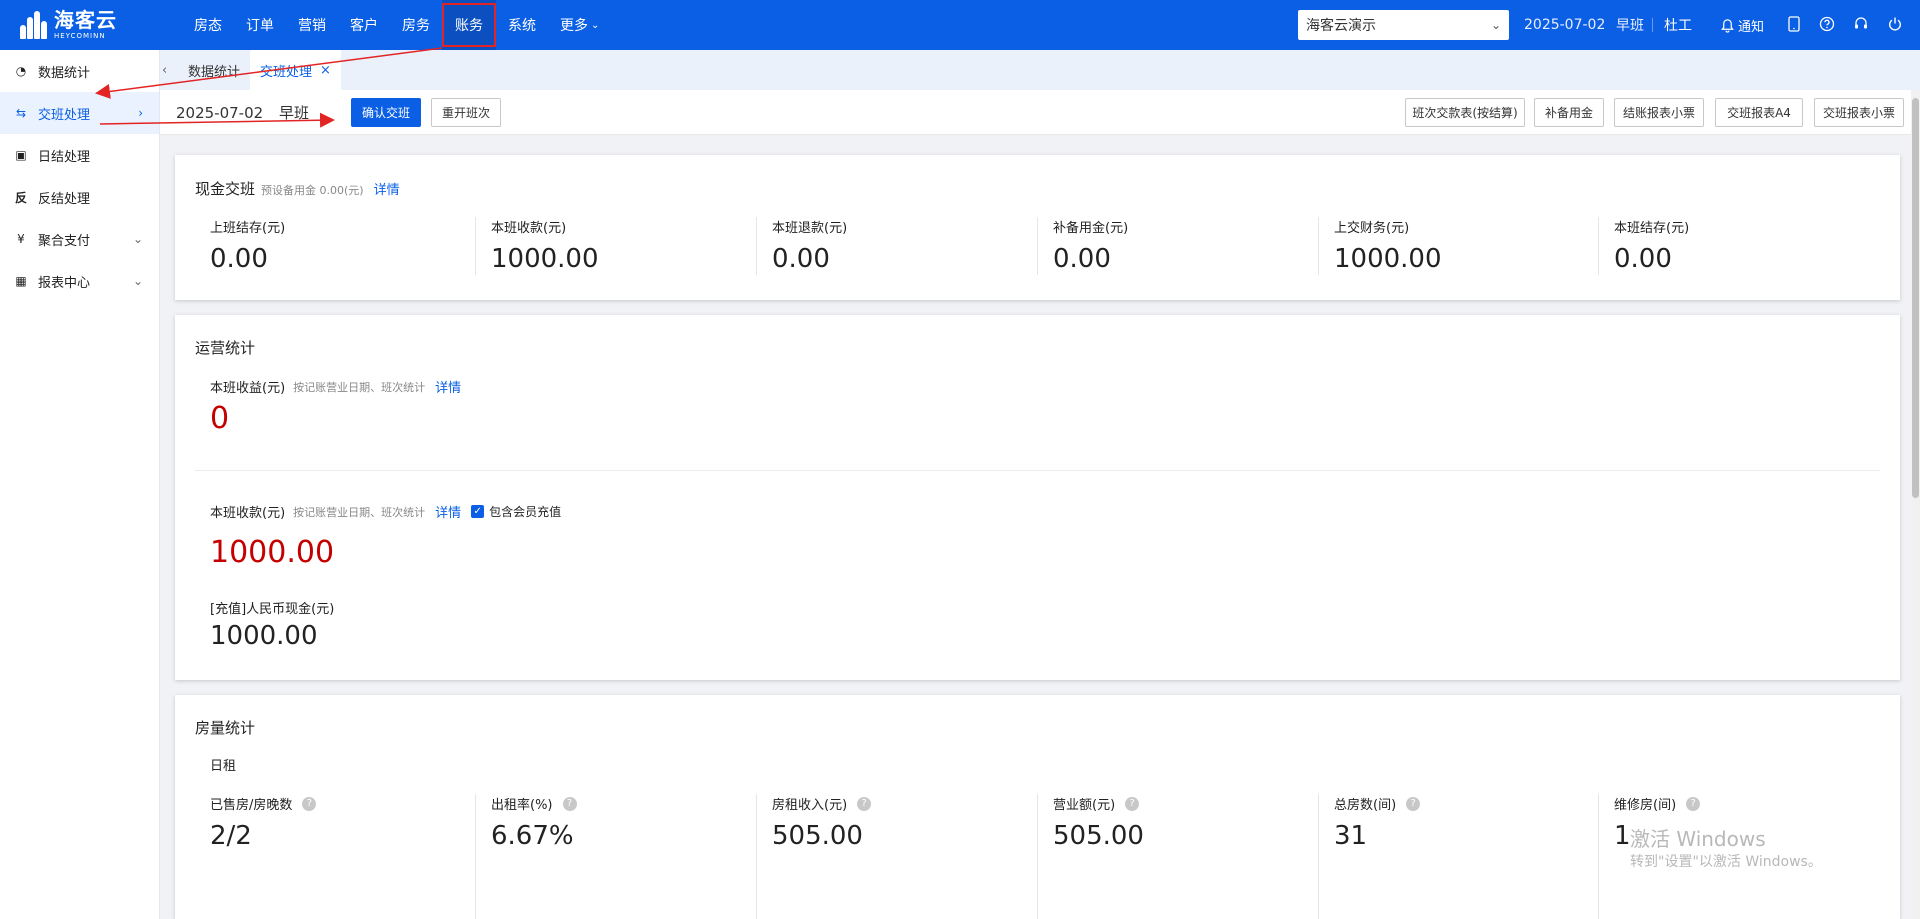  What do you see at coordinates (1377, 822) in the screenshot?
I see `stat-total-rooms: 总房数(间)? 31` at bounding box center [1377, 822].